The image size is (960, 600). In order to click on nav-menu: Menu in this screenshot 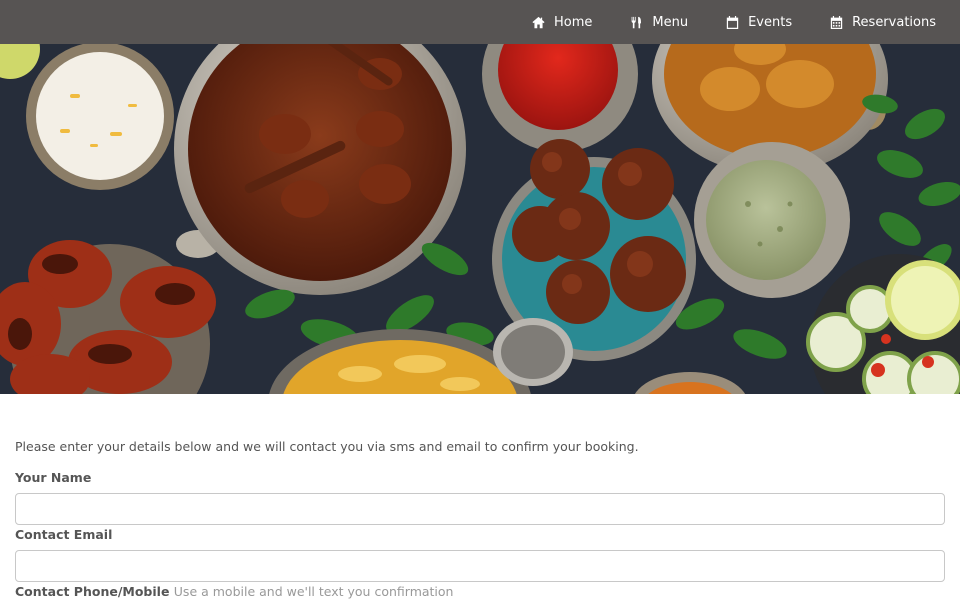, I will do `click(659, 22)`.